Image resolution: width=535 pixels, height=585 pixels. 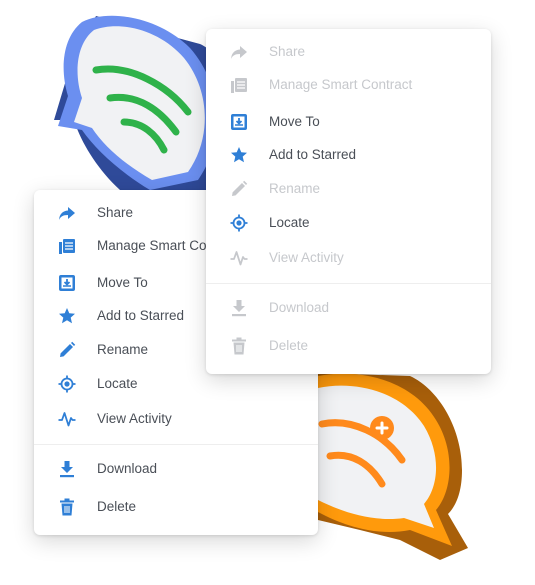 I want to click on orange-chat-bubble-icon, so click(x=393, y=466).